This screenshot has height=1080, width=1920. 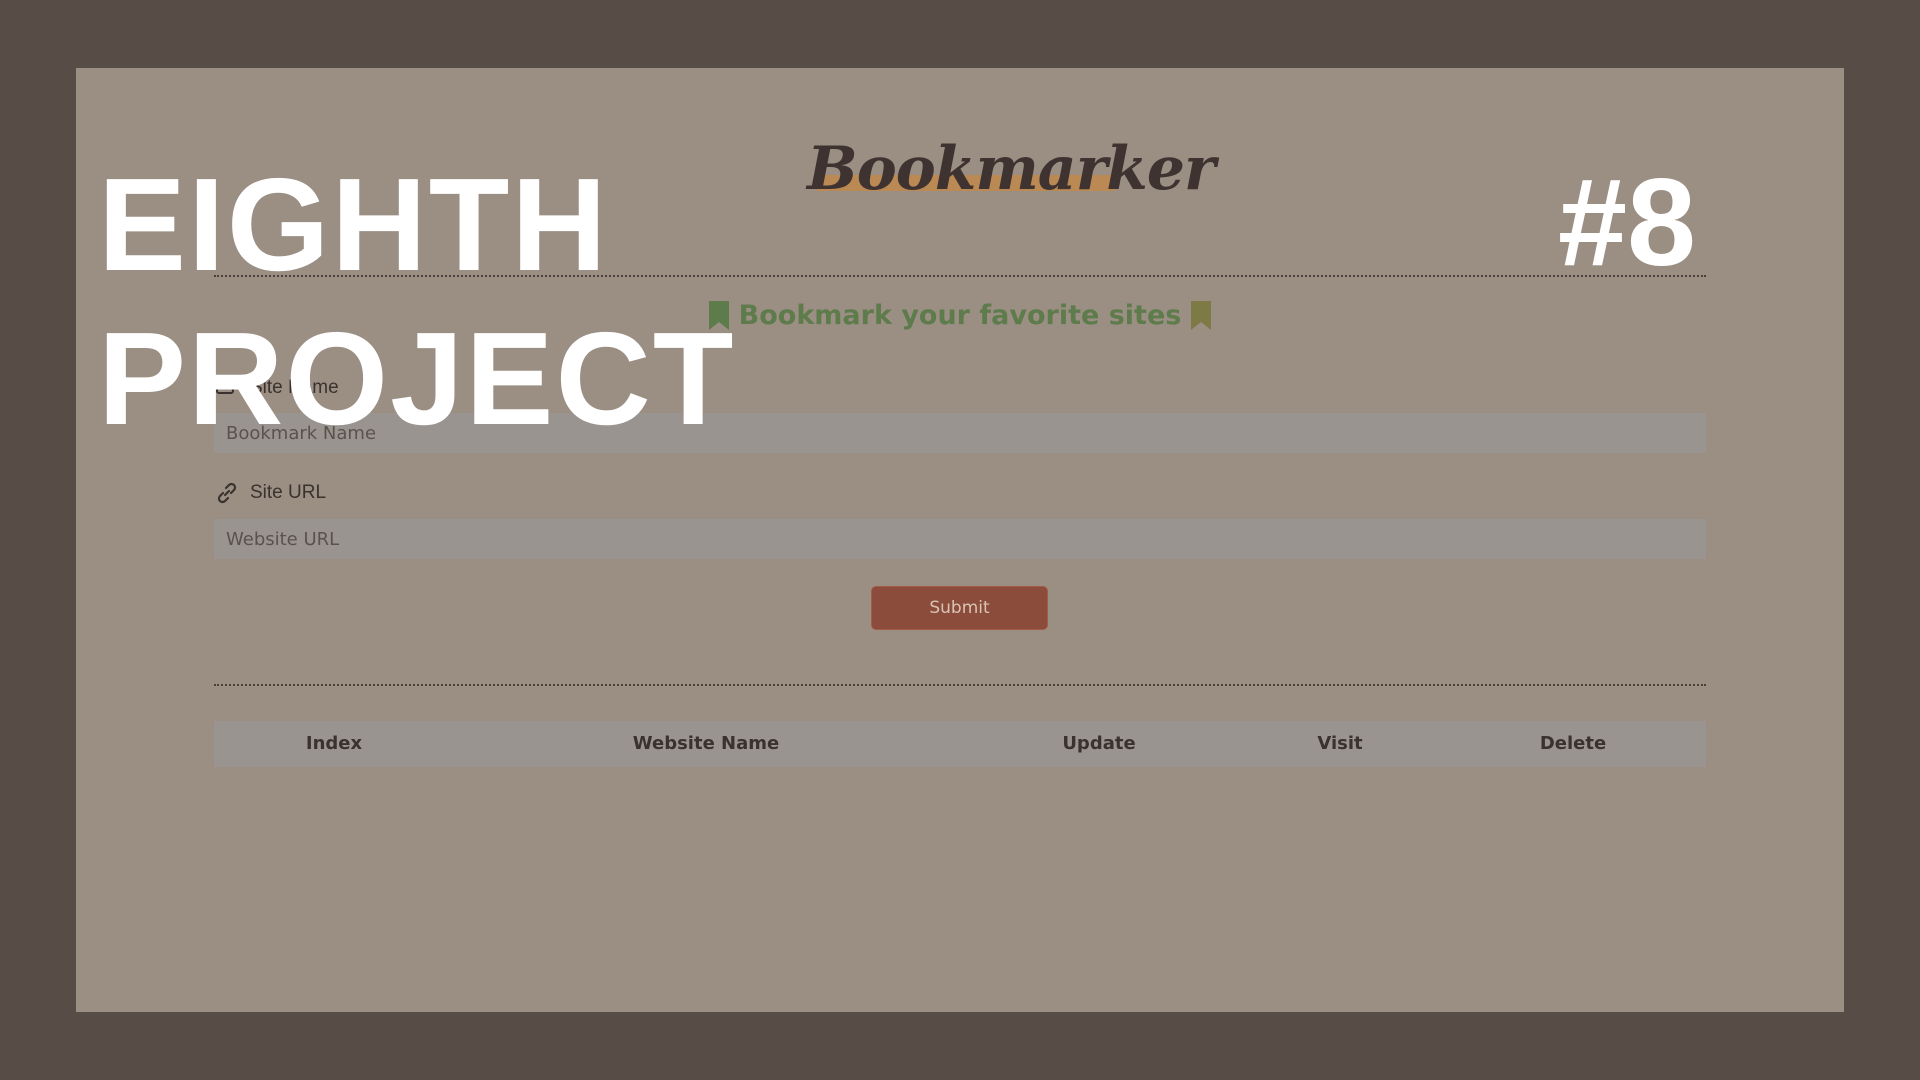 I want to click on overlay-number: #8, so click(x=1627, y=223).